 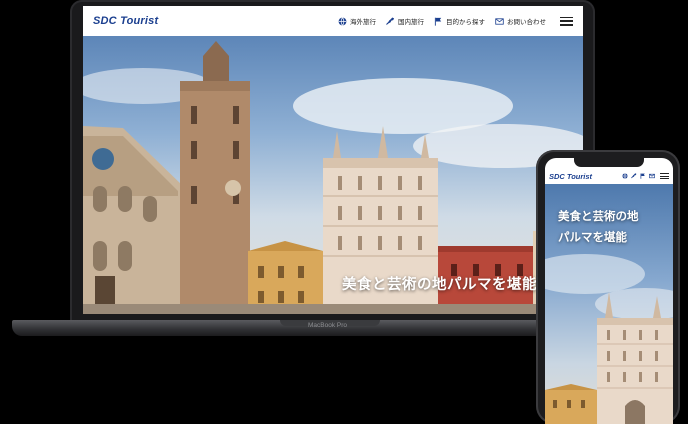 I want to click on nav-item-overseas: 海外旅行, so click(x=357, y=21).